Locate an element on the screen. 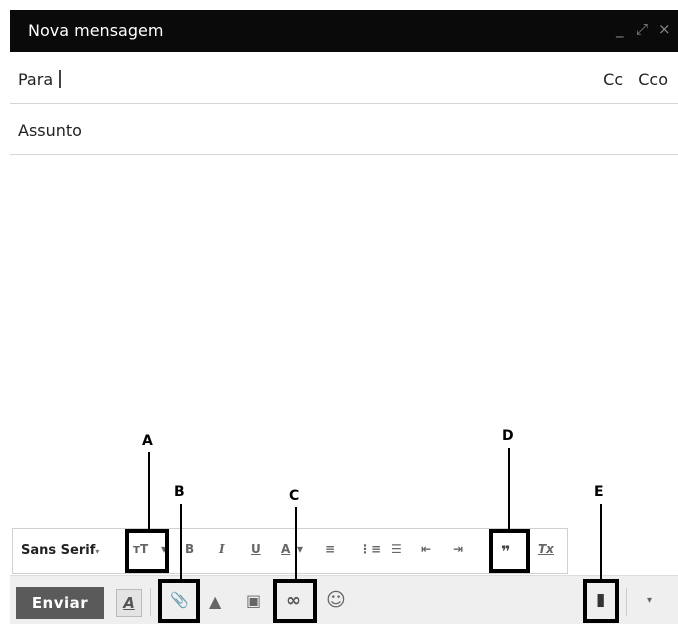 This screenshot has width=678, height=624. callout-line-b is located at coordinates (181, 542).